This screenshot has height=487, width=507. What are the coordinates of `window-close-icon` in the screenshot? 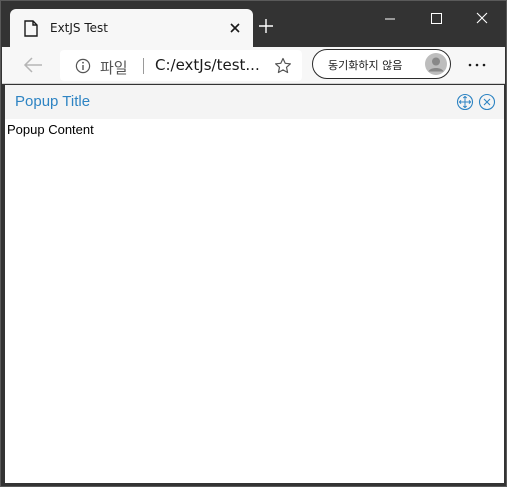 It's located at (482, 19).